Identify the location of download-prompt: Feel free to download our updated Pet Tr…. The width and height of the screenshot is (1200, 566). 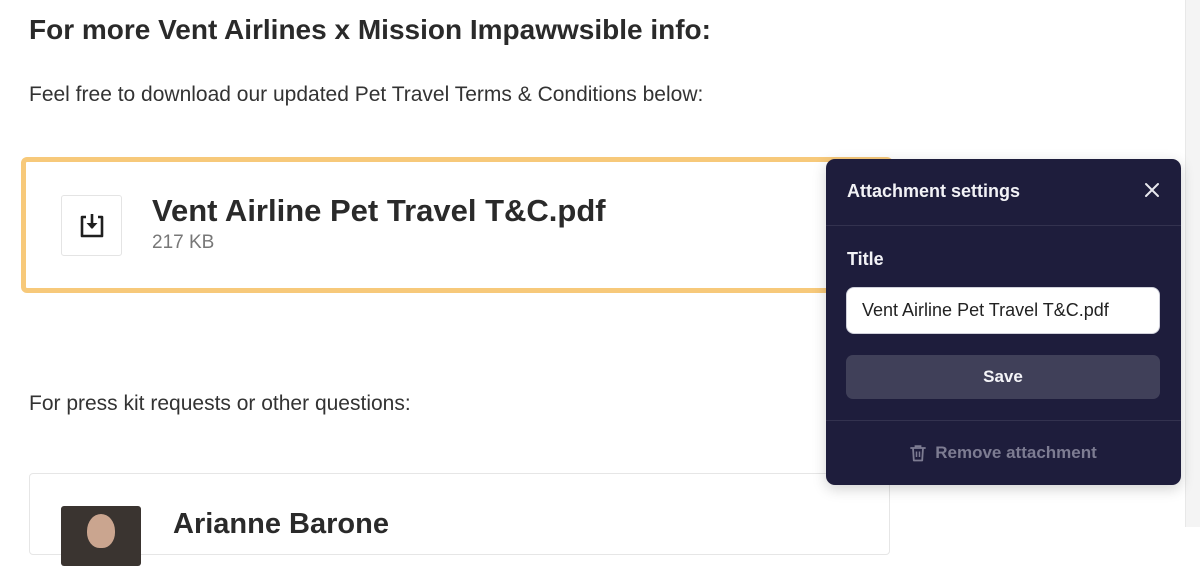
(366, 94).